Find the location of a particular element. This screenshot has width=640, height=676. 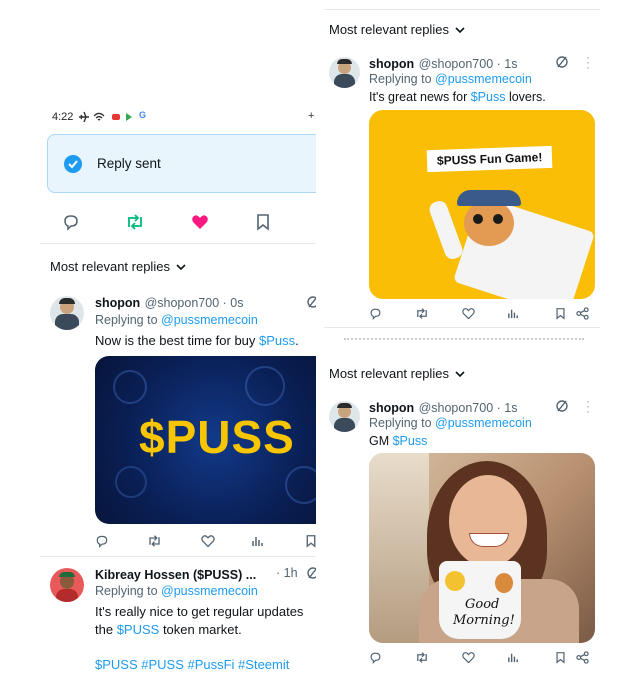

mug-text-line1: Good is located at coordinates (482, 604).